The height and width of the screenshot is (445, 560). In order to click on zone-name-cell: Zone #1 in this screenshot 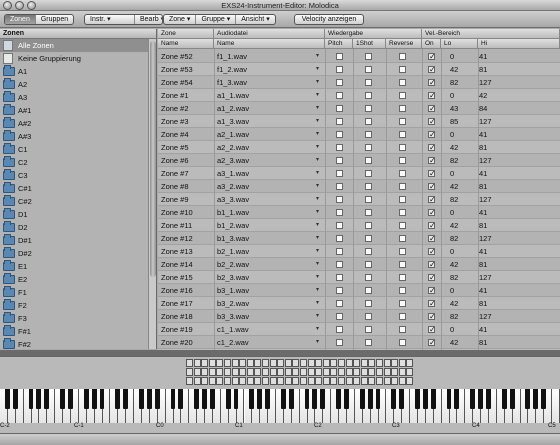, I will do `click(175, 95)`.